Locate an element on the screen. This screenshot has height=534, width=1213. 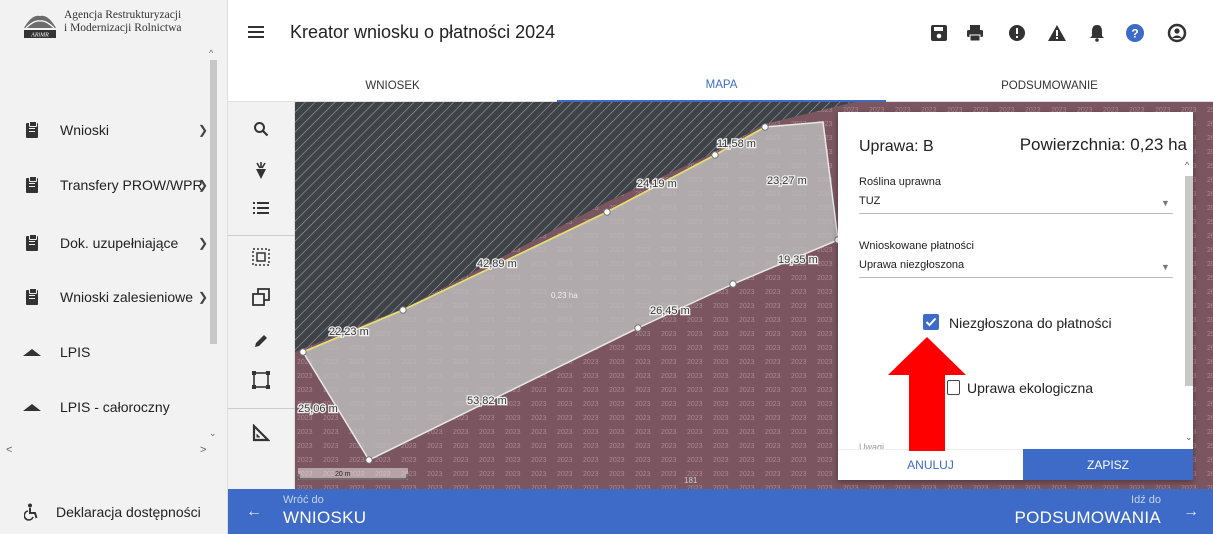
sidebar-item-label: Transfery PROW/WPR is located at coordinates (131, 185).